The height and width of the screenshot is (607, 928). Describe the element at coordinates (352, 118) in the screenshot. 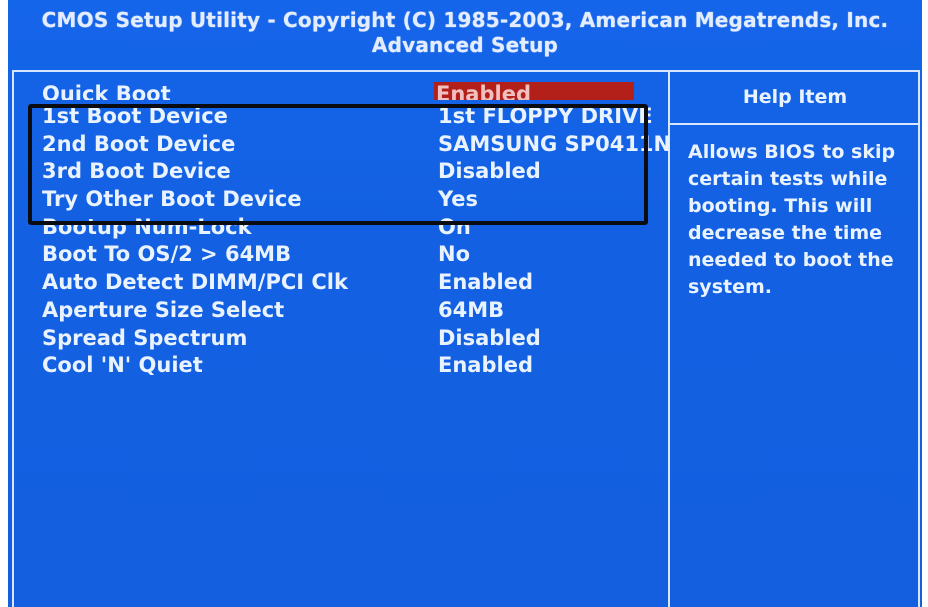

I see `setting-row-1st-boot-device: 1st Boot Device 1st FLOPPY DRIVE` at that location.